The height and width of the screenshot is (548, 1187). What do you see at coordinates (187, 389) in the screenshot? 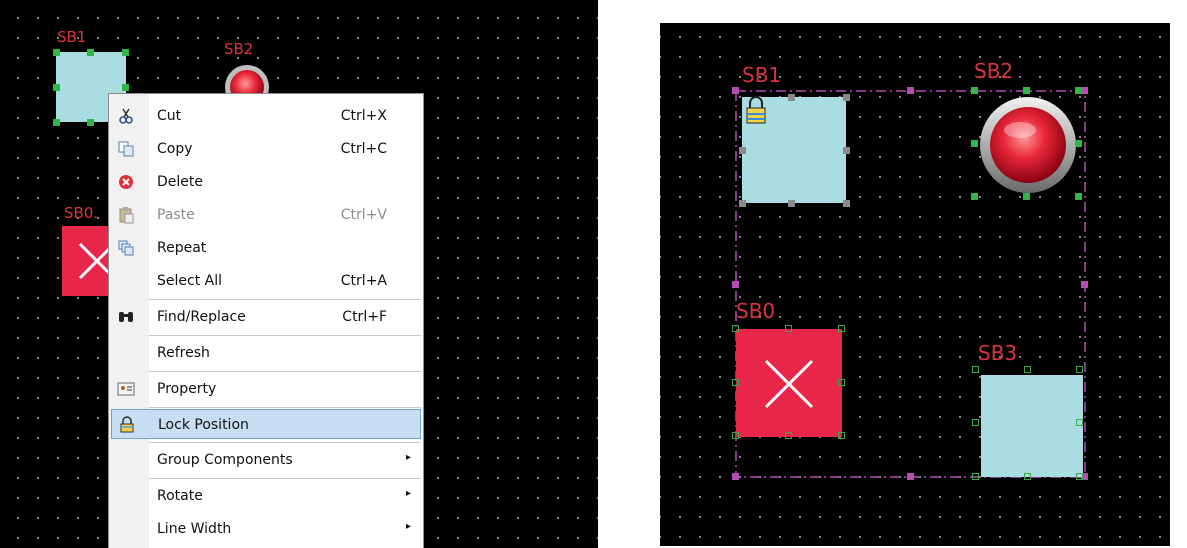
I see `menu-label: Property` at bounding box center [187, 389].